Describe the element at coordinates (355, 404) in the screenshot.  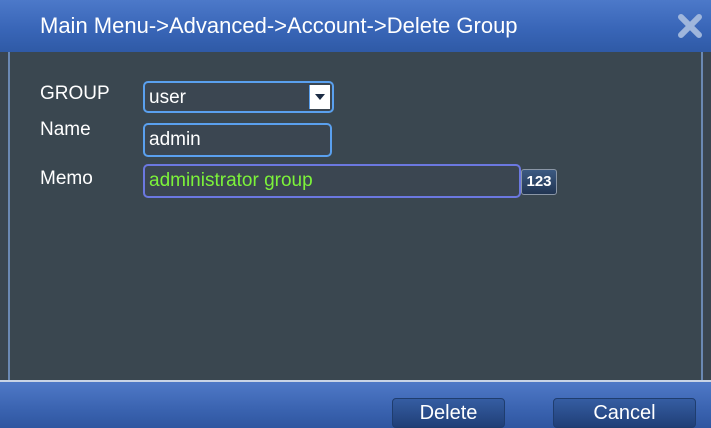
I see `footer-bar: Delete Cancel` at that location.